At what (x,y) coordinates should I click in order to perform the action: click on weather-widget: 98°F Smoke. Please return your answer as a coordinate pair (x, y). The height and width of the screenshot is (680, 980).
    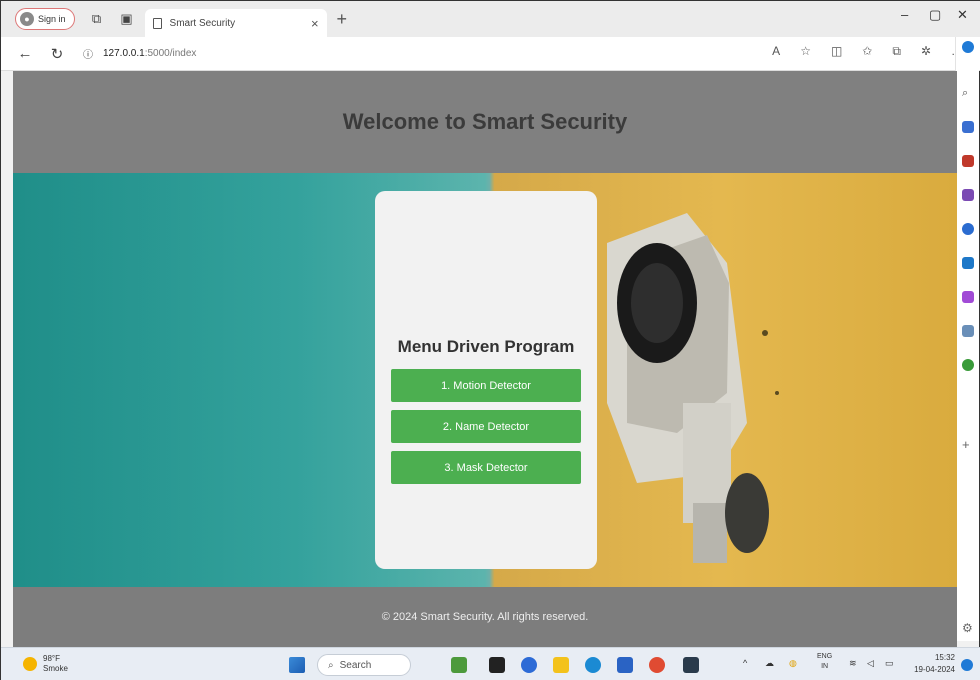
    Looking at the image, I should click on (45, 664).